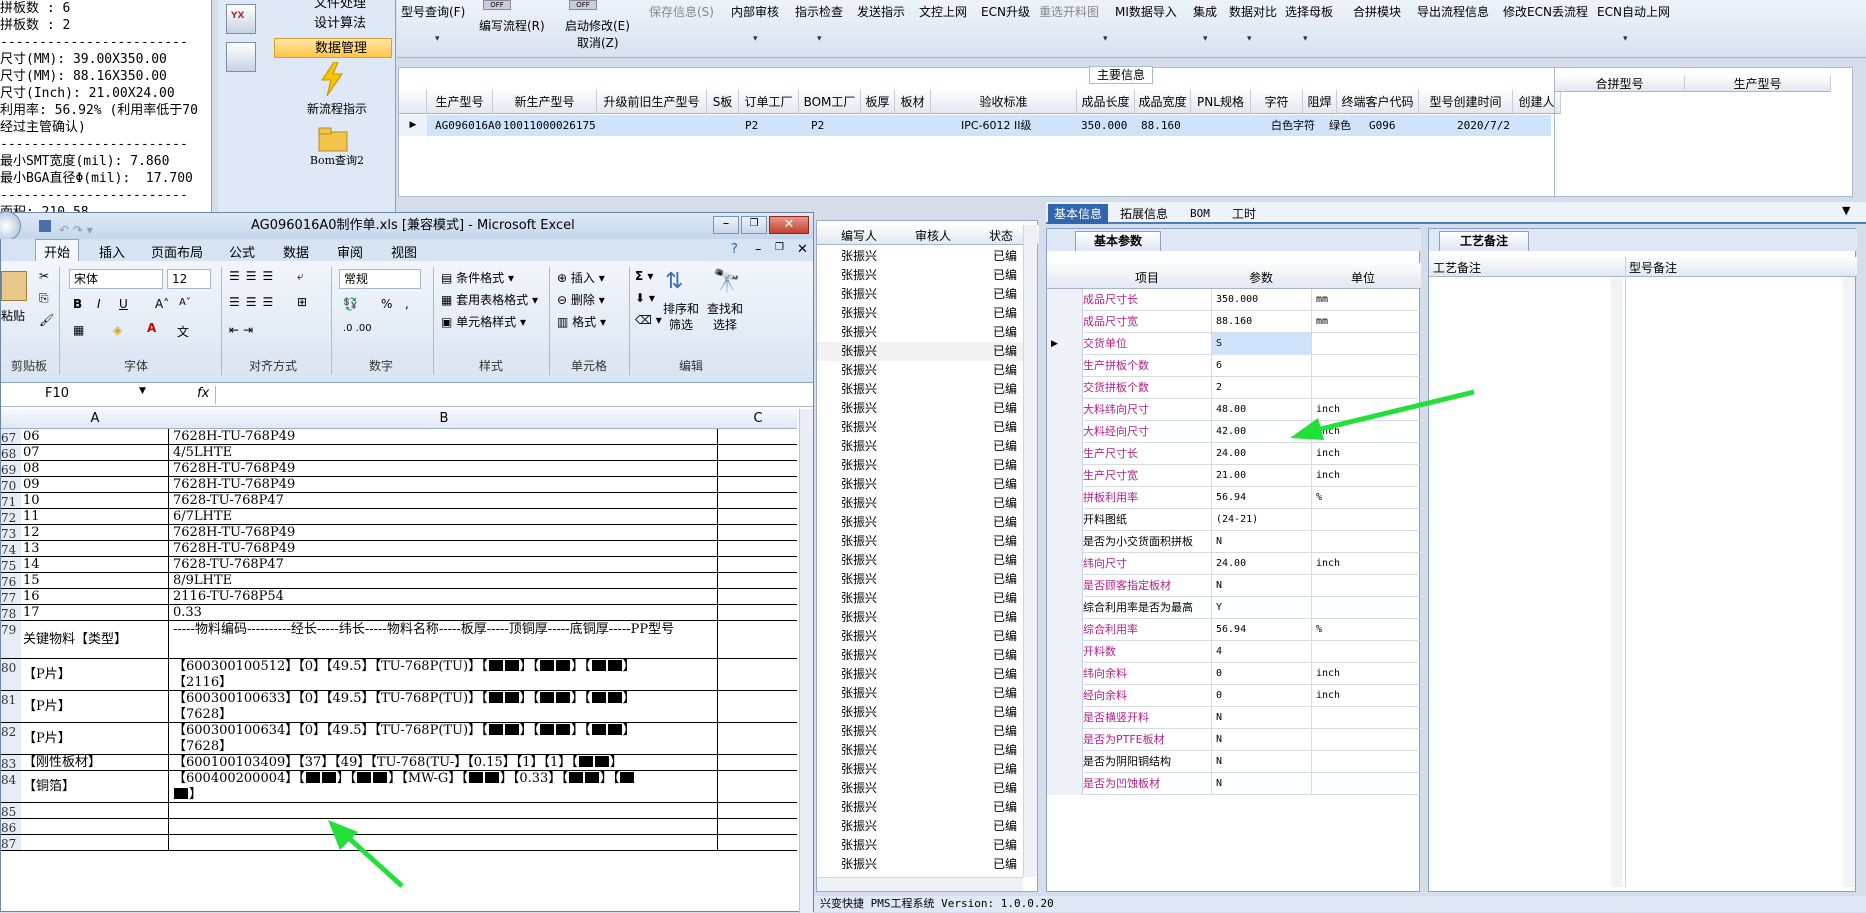  Describe the element at coordinates (769, 102) in the screenshot. I see `col-header: 订单工厂` at that location.